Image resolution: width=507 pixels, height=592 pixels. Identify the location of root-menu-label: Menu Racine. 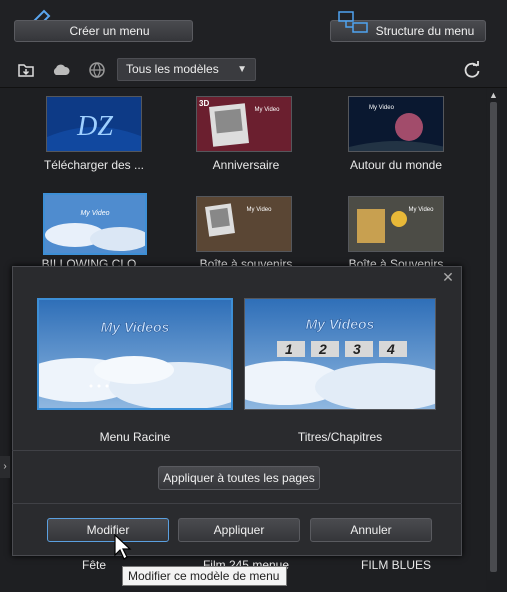
(135, 437).